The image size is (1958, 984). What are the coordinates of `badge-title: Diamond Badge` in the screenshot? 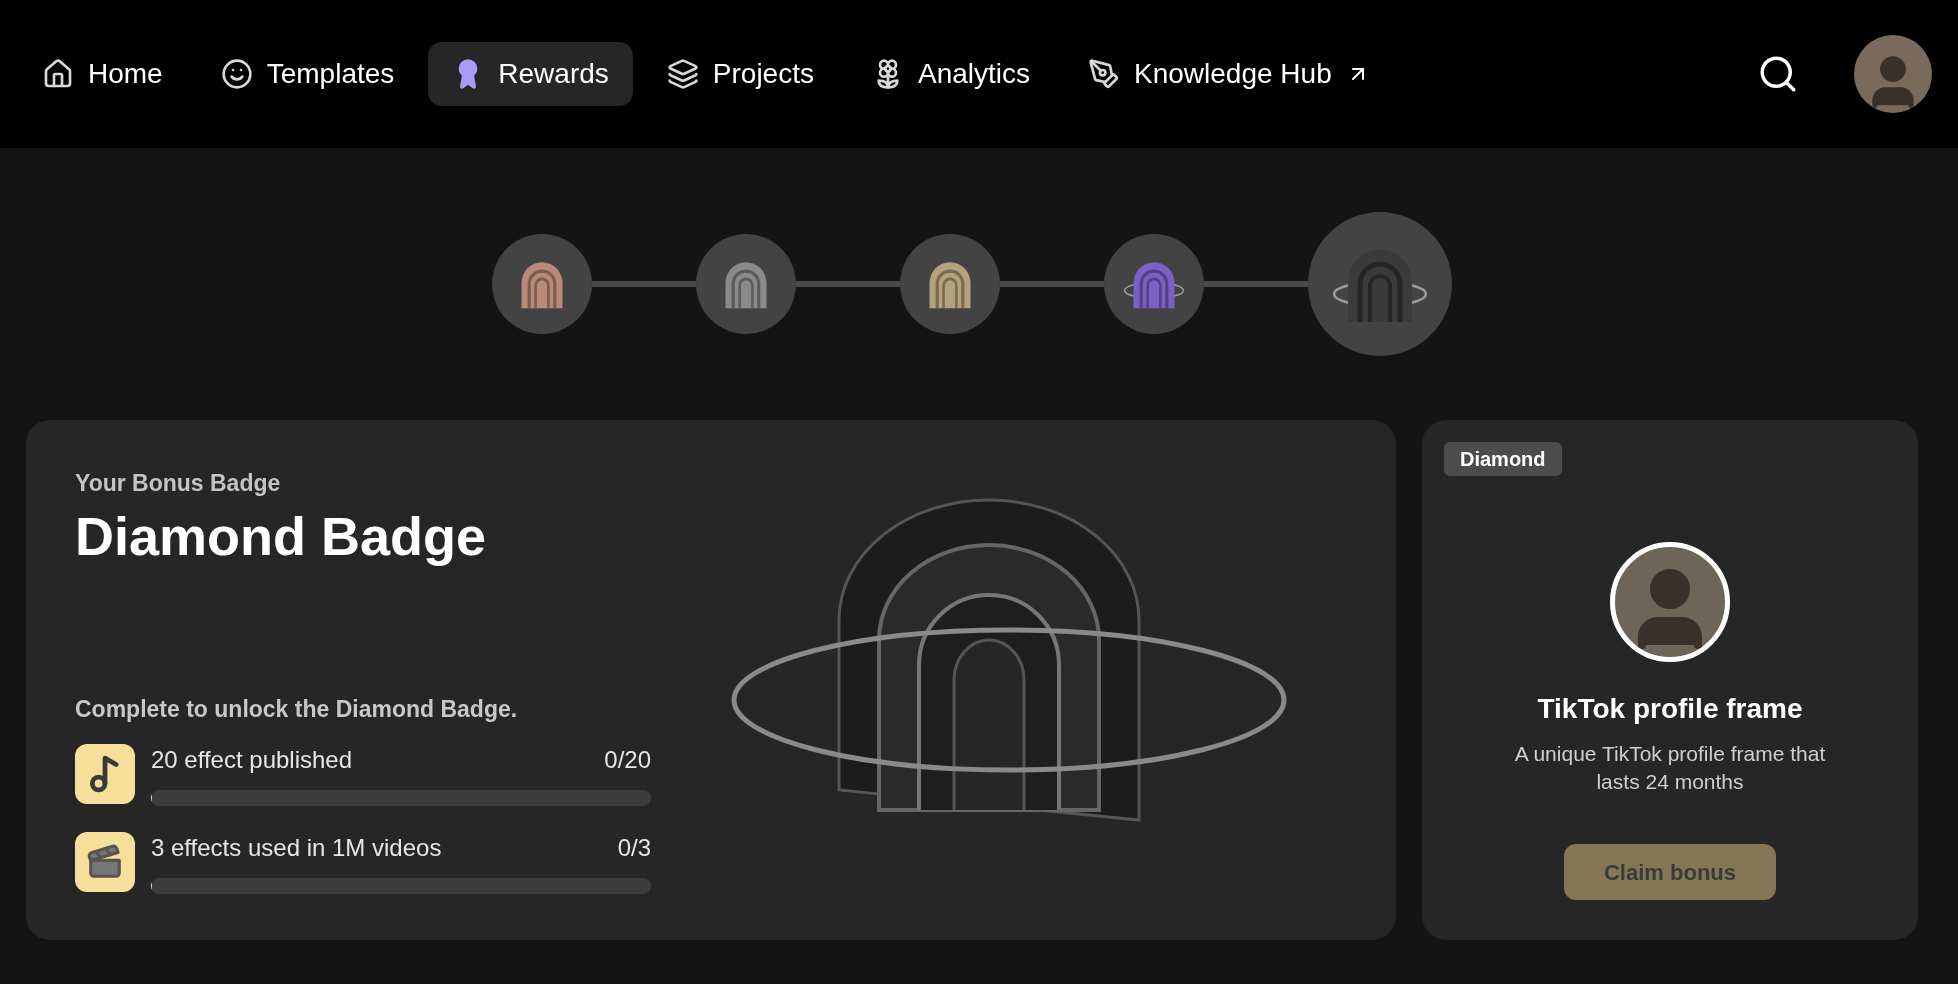 It's located at (281, 536).